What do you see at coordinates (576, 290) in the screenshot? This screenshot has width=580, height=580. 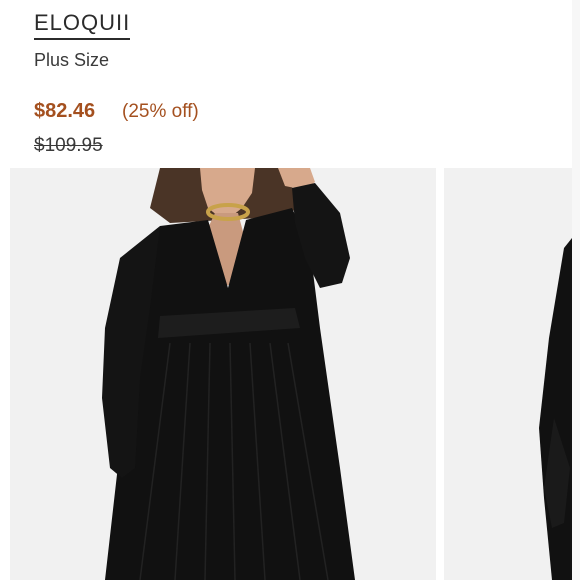 I see `edge-strip` at bounding box center [576, 290].